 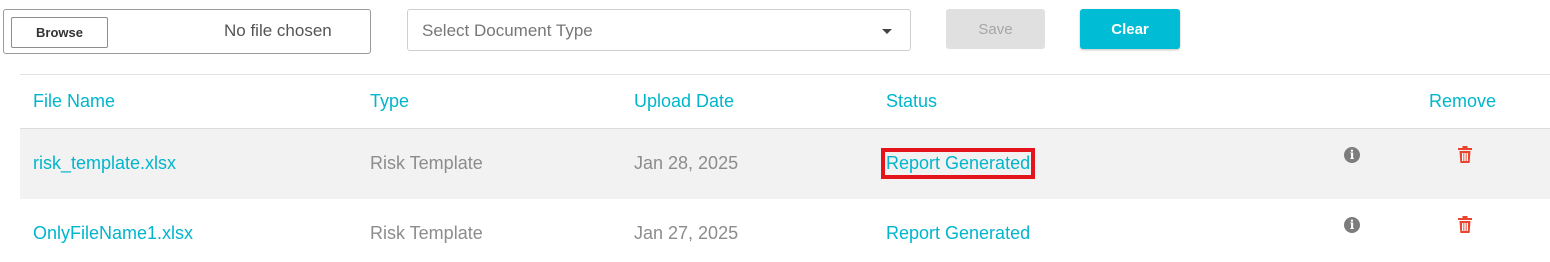 I want to click on save-button: Save, so click(x=995, y=29).